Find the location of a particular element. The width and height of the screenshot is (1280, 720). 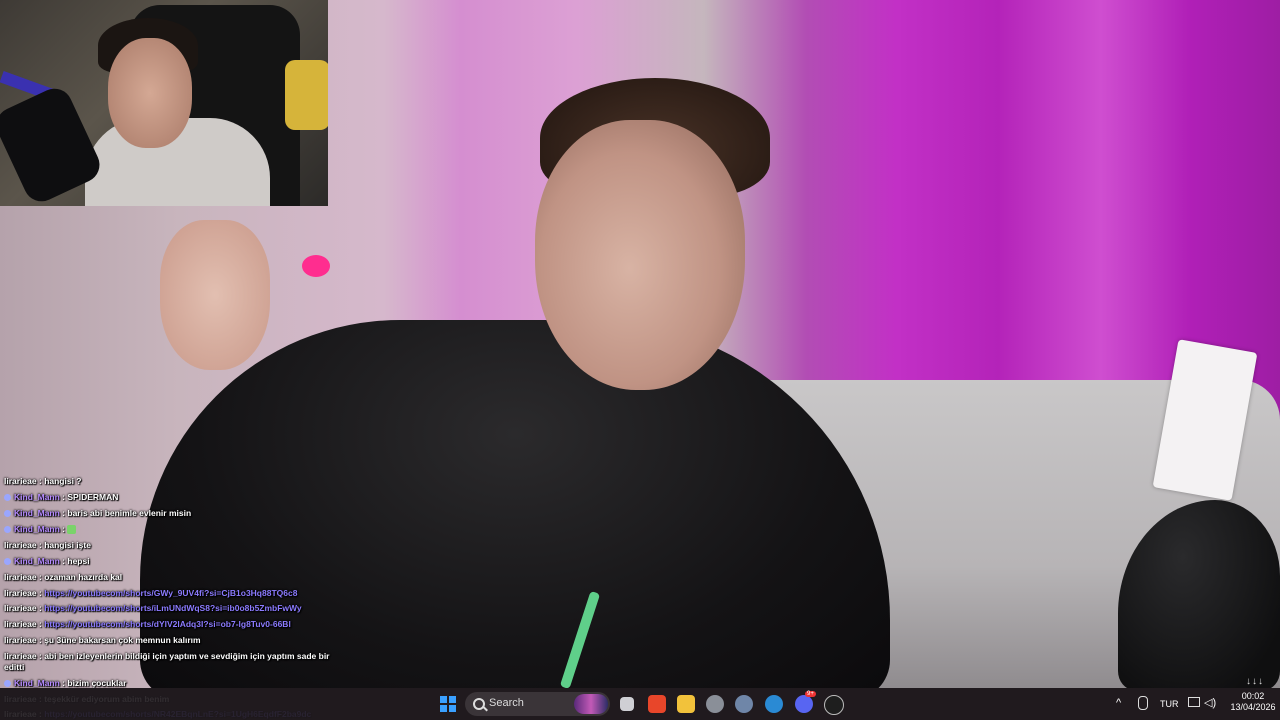

chat-text: ozaman hazırda kal is located at coordinates (83, 577).